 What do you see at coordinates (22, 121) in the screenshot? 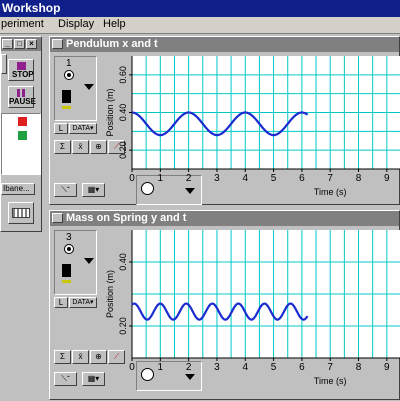
I see `red-flag-icon` at bounding box center [22, 121].